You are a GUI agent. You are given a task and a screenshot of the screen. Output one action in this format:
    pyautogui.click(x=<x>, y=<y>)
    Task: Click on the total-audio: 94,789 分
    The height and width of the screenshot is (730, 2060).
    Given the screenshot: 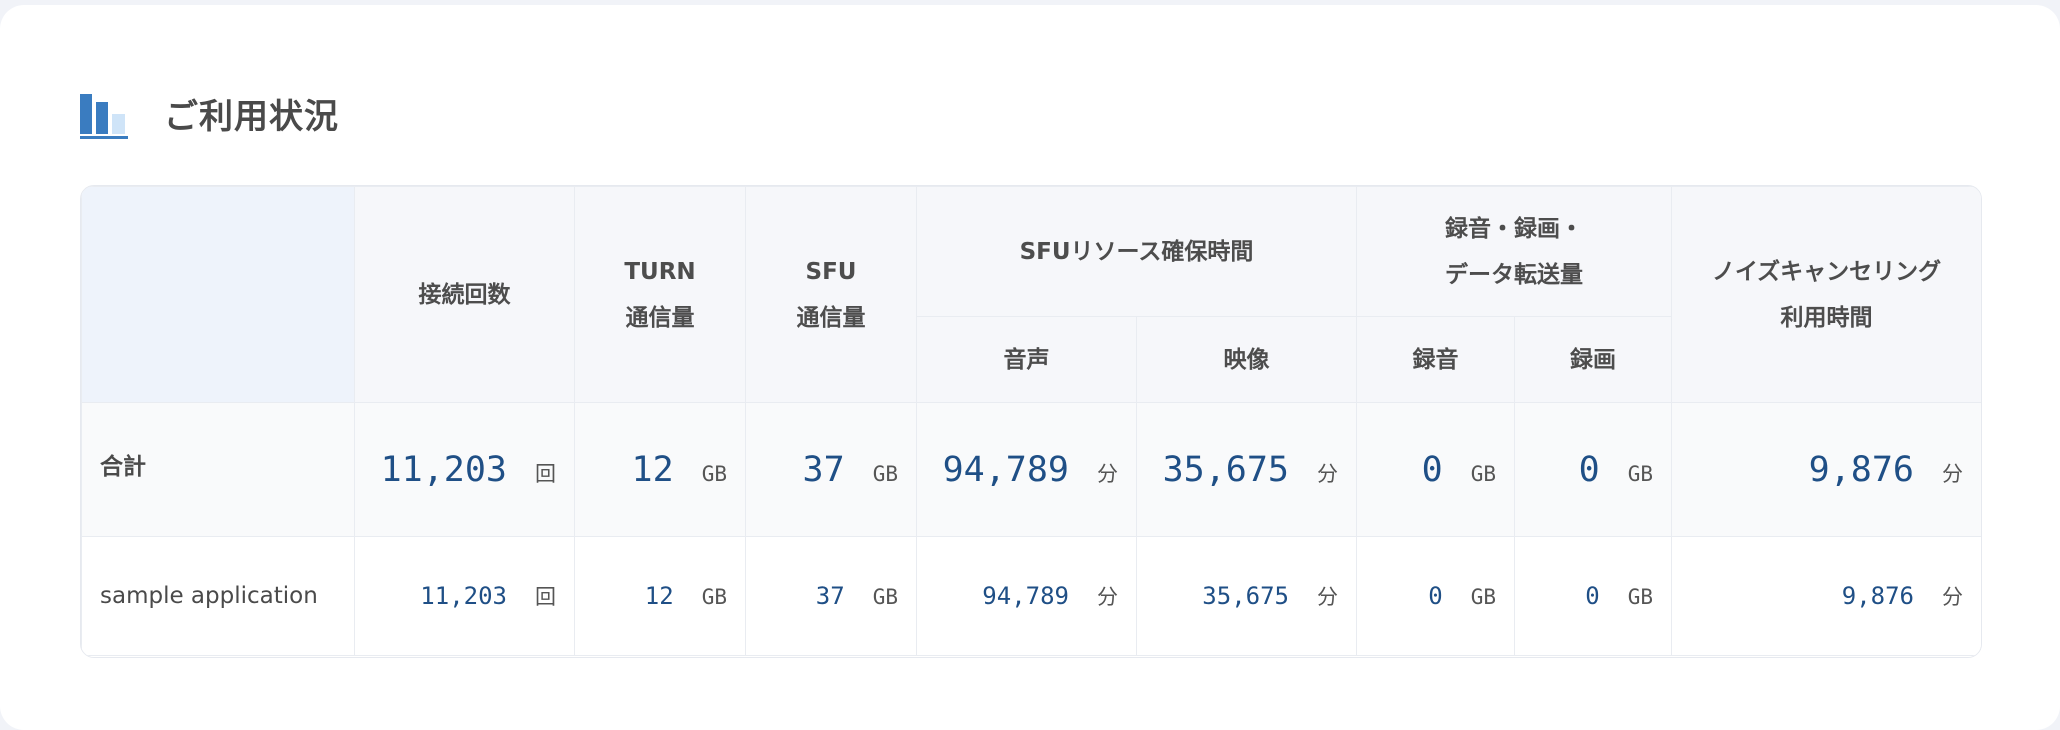 What is the action you would take?
    pyautogui.click(x=1026, y=469)
    